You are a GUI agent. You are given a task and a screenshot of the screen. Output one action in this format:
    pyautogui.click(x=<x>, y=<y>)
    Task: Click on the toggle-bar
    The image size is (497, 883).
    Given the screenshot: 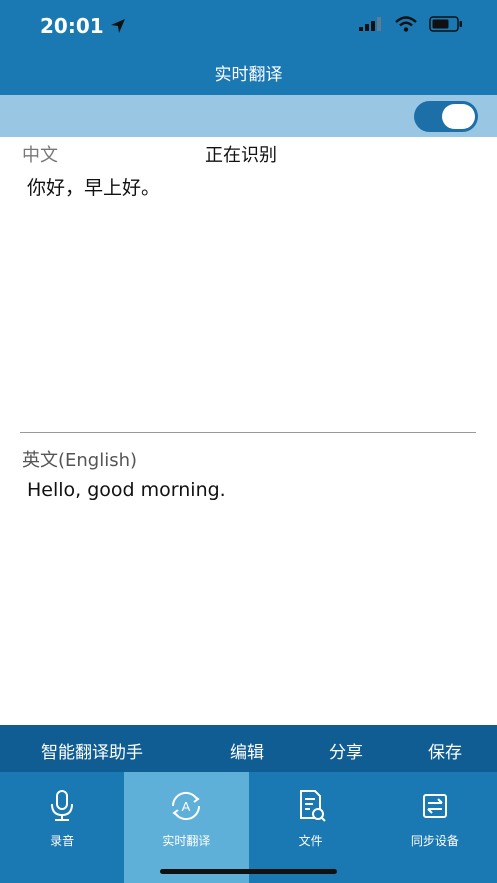 What is the action you would take?
    pyautogui.click(x=248, y=116)
    